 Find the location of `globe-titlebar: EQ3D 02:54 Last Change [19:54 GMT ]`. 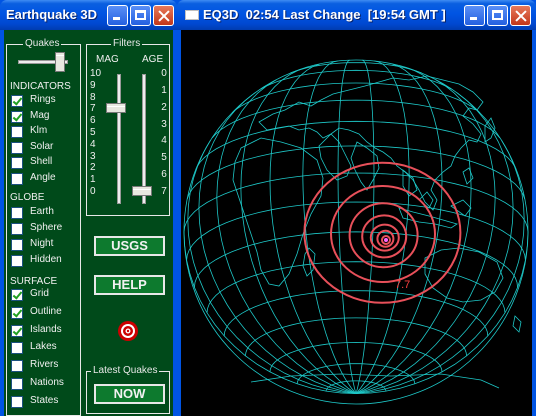

globe-titlebar: EQ3D 02:54 Last Change [19:54 GMT ] is located at coordinates (356, 15).